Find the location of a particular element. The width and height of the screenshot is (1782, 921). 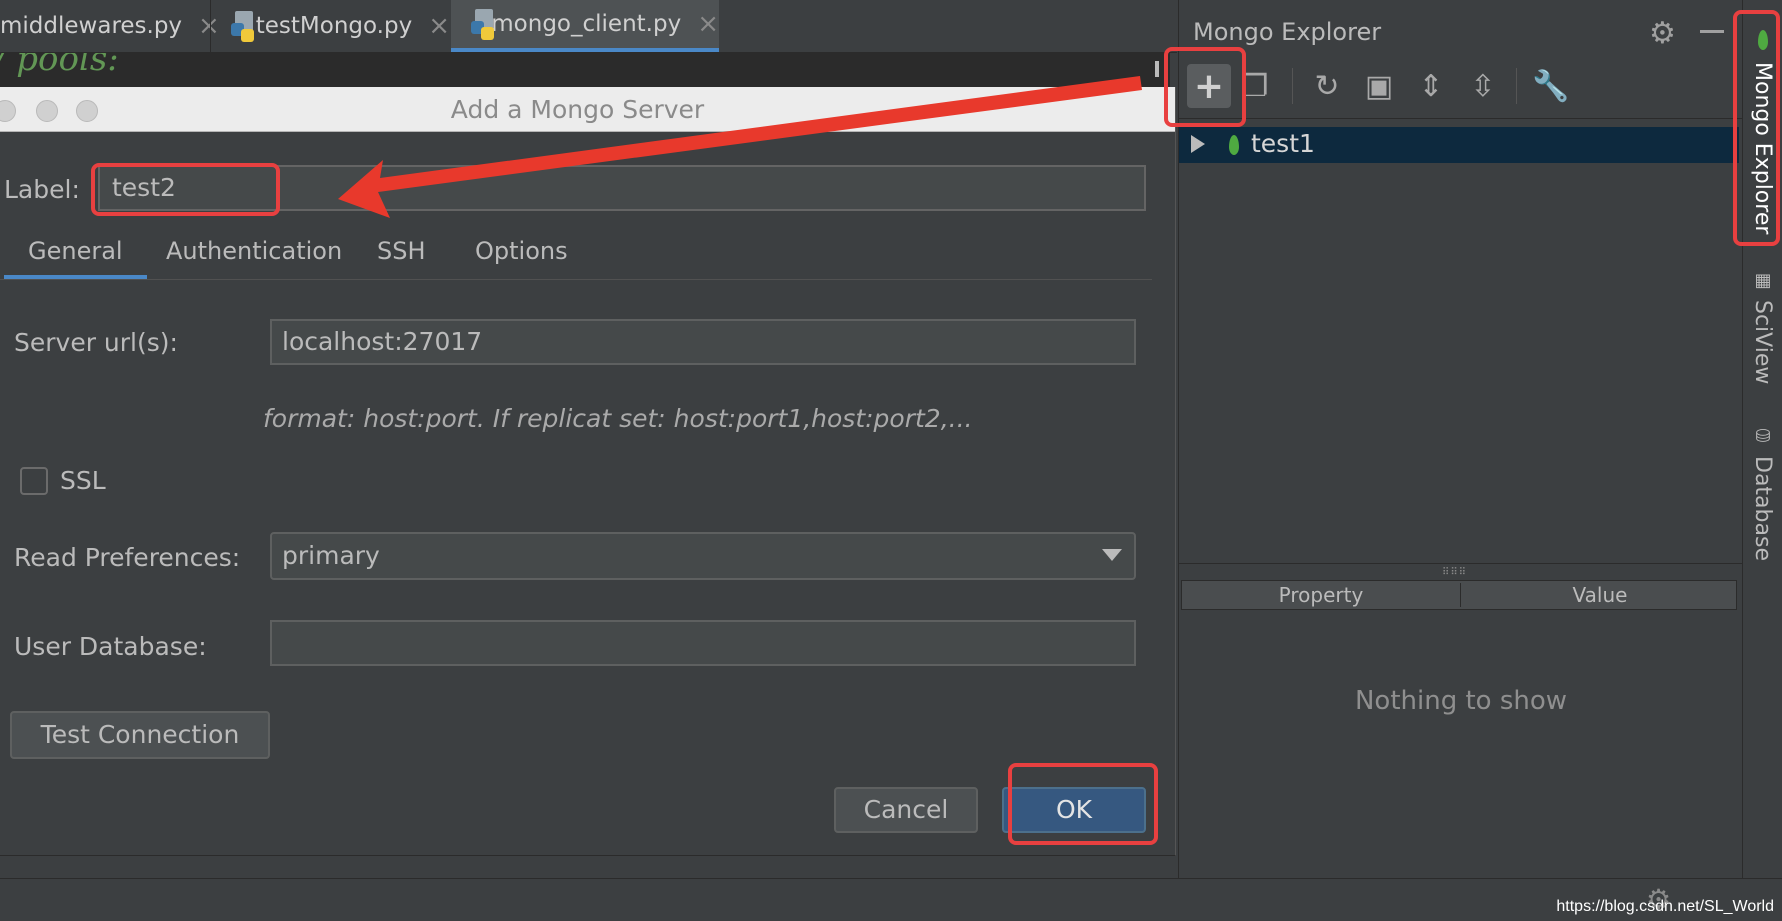

code-text: / pools: is located at coordinates (59, 66).